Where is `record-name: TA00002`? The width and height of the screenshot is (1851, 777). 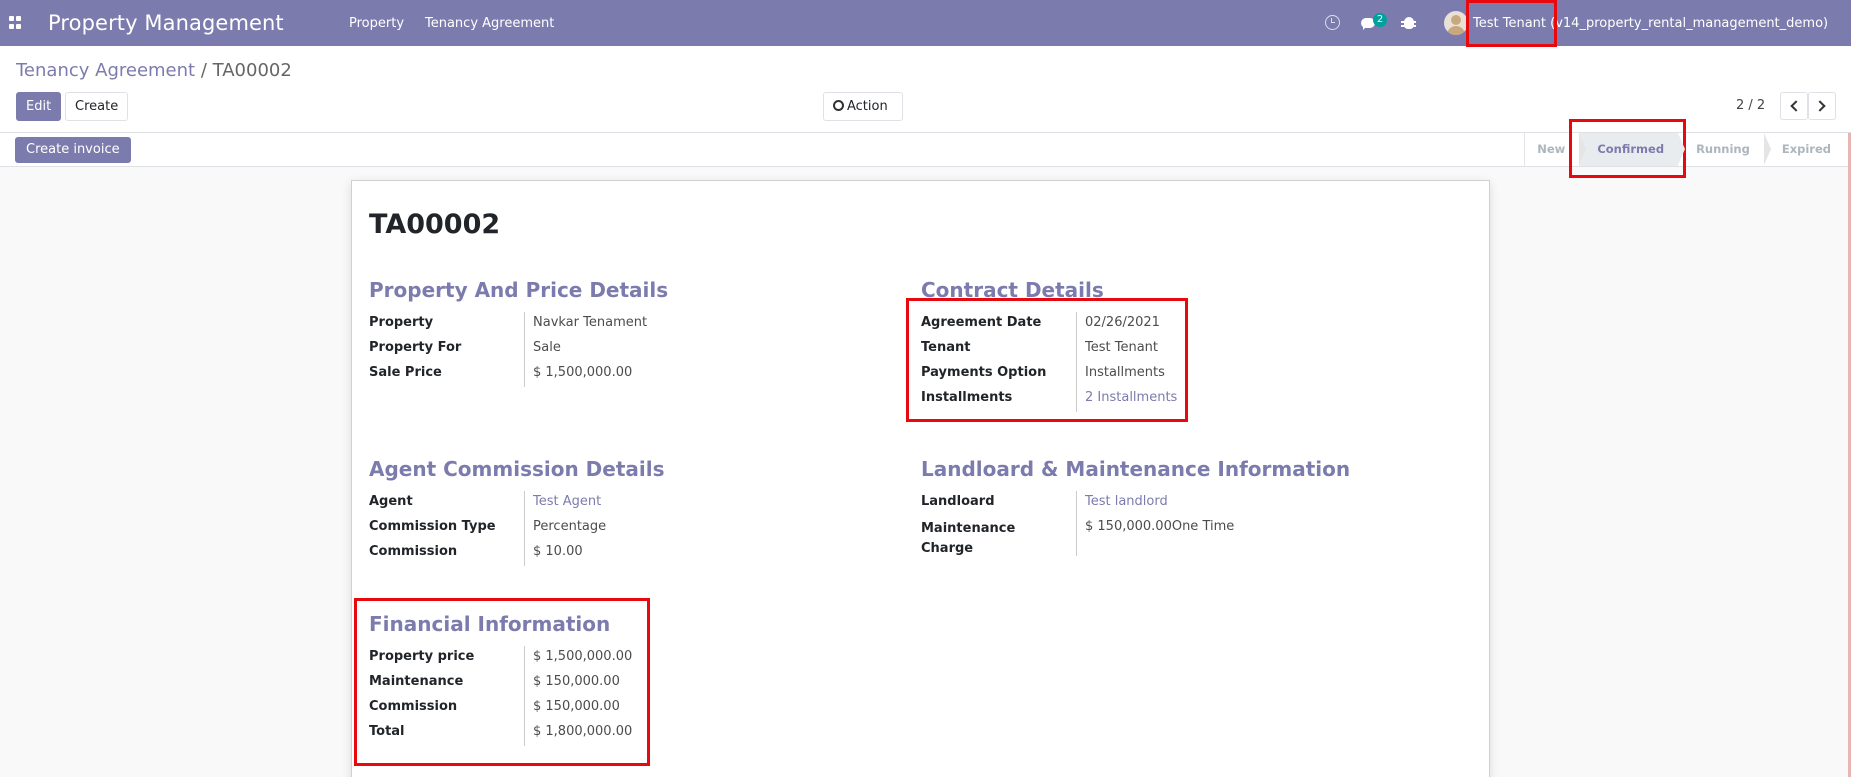 record-name: TA00002 is located at coordinates (435, 224).